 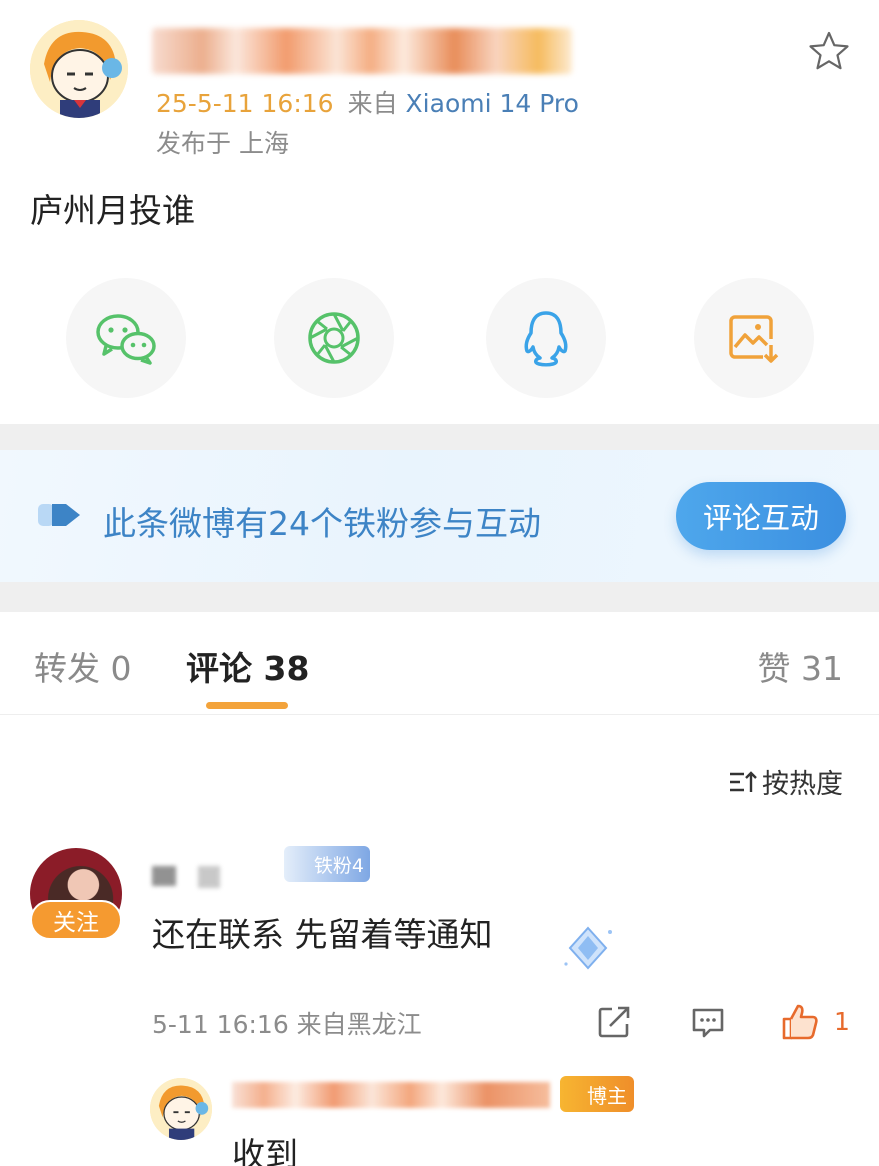 I want to click on thumbs-up-icon, so click(x=800, y=1022).